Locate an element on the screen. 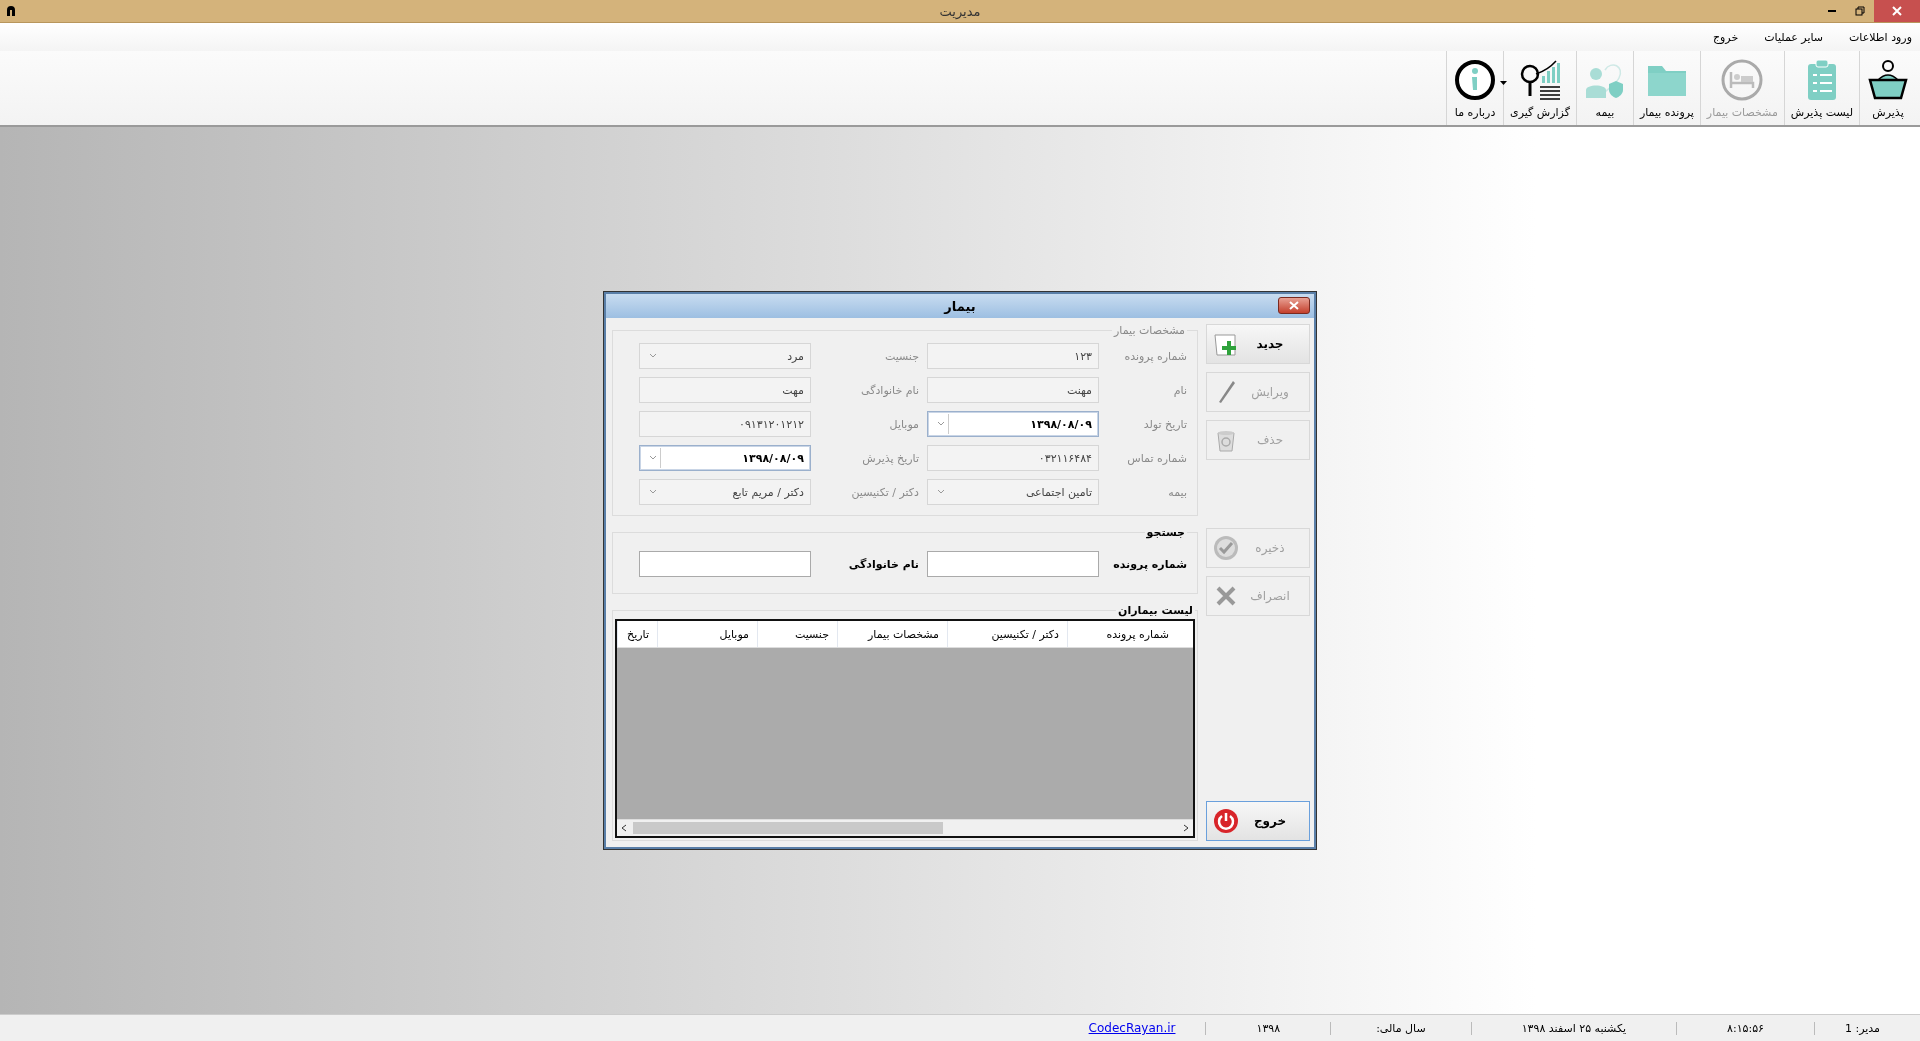 This screenshot has height=1041, width=1920. column-header: دکتر / تکنیسین is located at coordinates (1007, 634).